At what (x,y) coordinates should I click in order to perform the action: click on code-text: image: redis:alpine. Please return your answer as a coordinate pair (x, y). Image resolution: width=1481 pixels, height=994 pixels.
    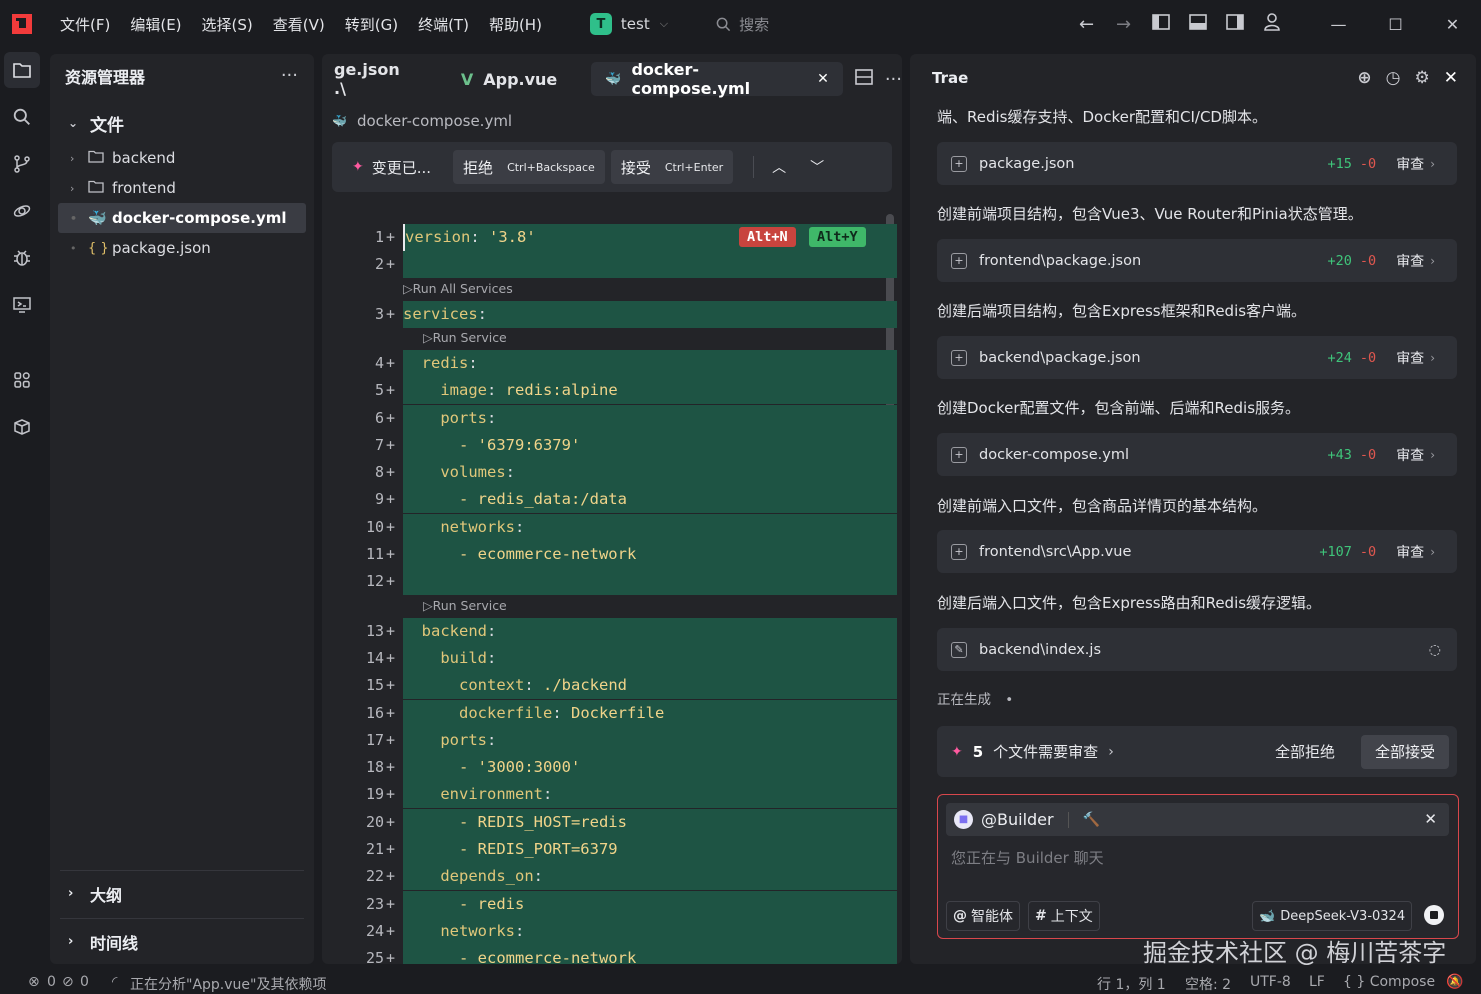
    Looking at the image, I should click on (650, 391).